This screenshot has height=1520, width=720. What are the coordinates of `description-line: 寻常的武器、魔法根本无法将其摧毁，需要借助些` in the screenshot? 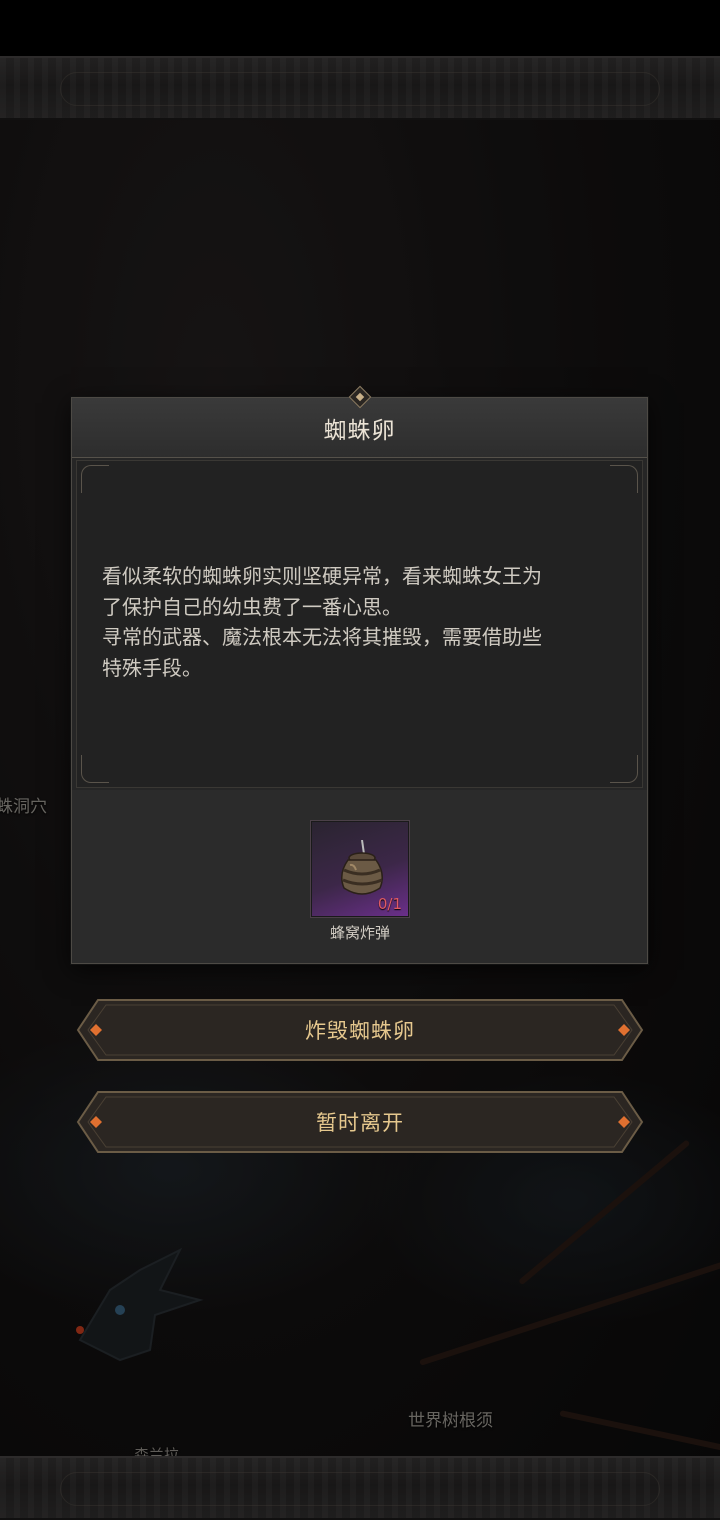 It's located at (322, 637).